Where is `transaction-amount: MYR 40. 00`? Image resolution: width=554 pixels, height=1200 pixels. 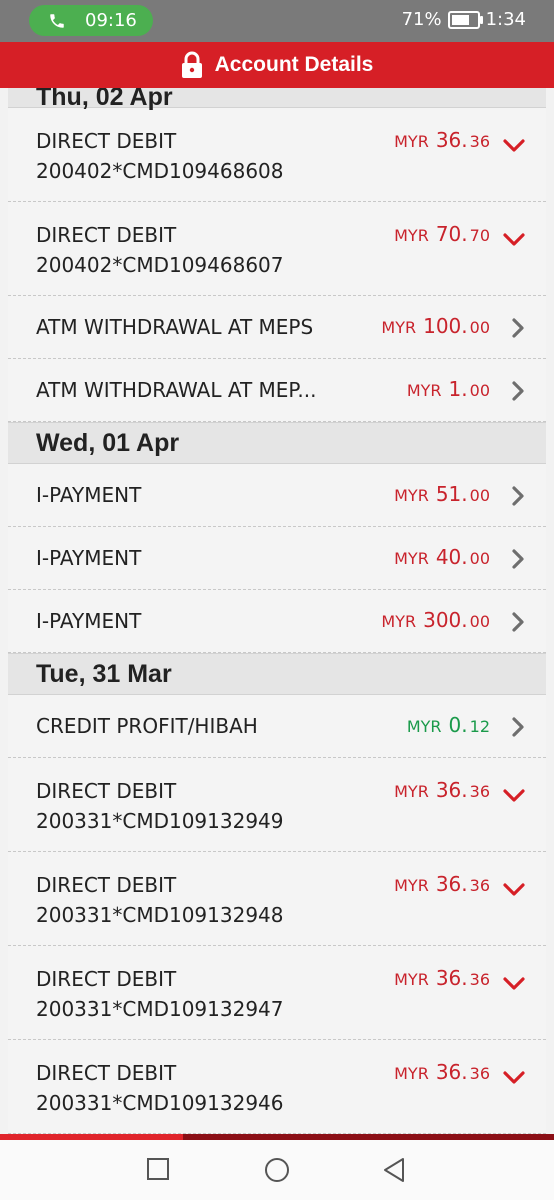 transaction-amount: MYR 40. 00 is located at coordinates (442, 557).